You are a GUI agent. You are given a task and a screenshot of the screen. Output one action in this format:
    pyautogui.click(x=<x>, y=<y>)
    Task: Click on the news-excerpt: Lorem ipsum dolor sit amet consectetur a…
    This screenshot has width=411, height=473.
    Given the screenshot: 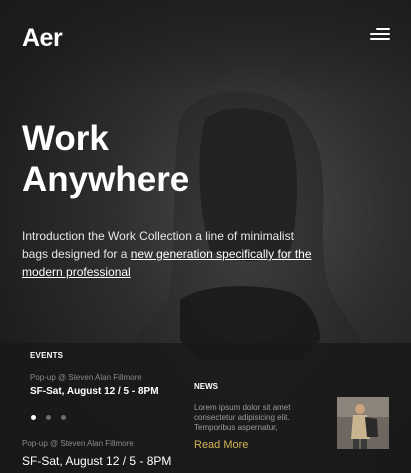 What is the action you would take?
    pyautogui.click(x=242, y=417)
    